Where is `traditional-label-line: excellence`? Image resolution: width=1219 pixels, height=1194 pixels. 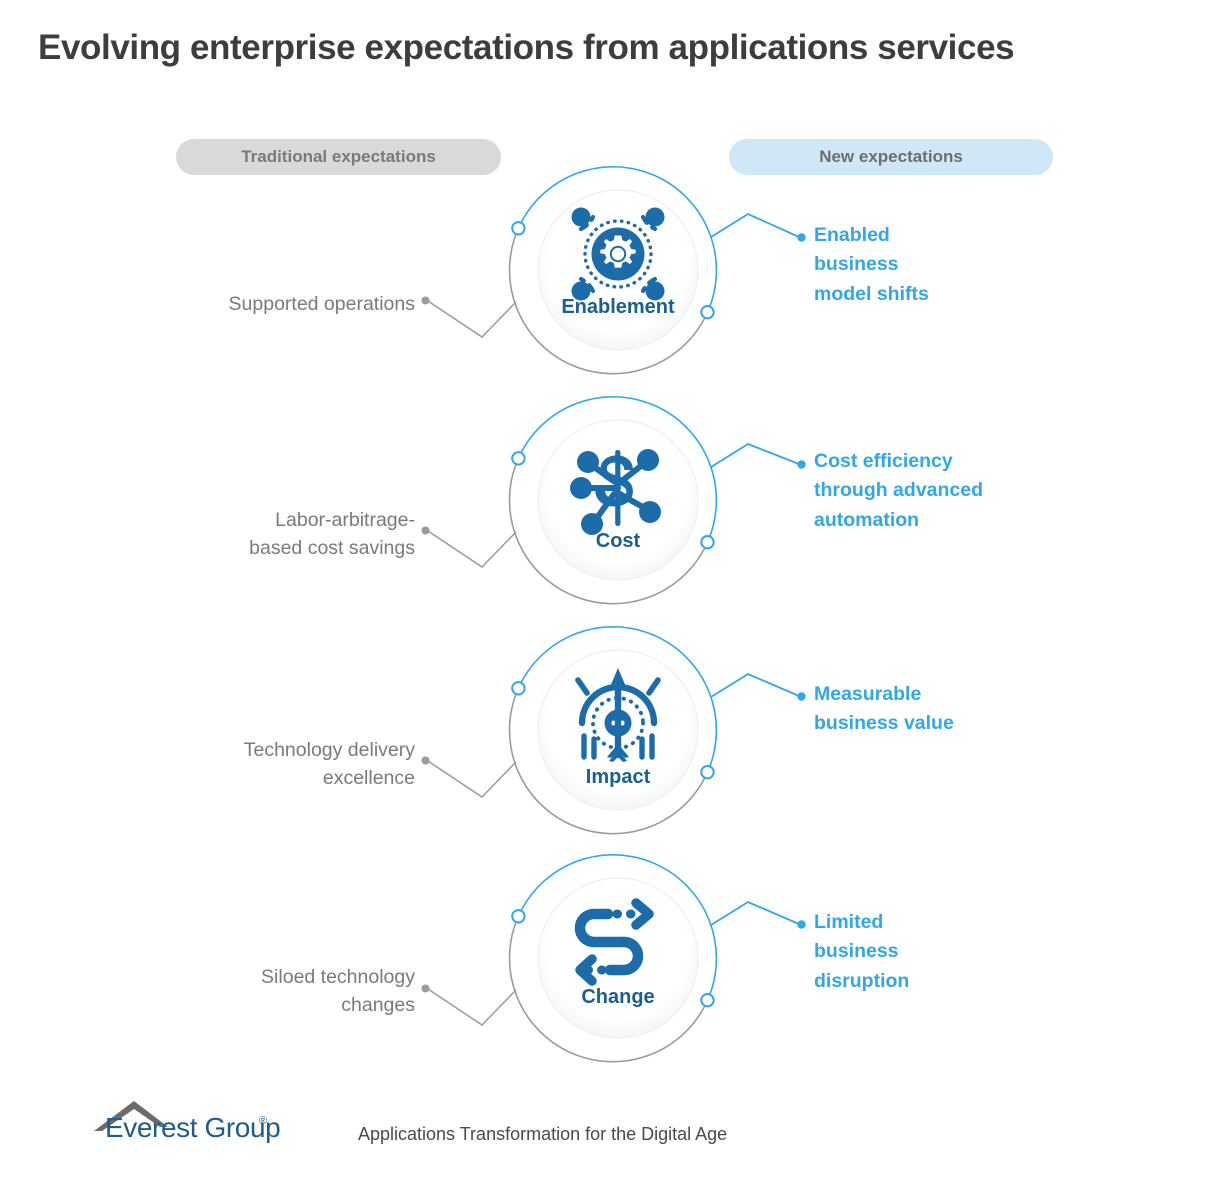
traditional-label-line: excellence is located at coordinates (368, 778).